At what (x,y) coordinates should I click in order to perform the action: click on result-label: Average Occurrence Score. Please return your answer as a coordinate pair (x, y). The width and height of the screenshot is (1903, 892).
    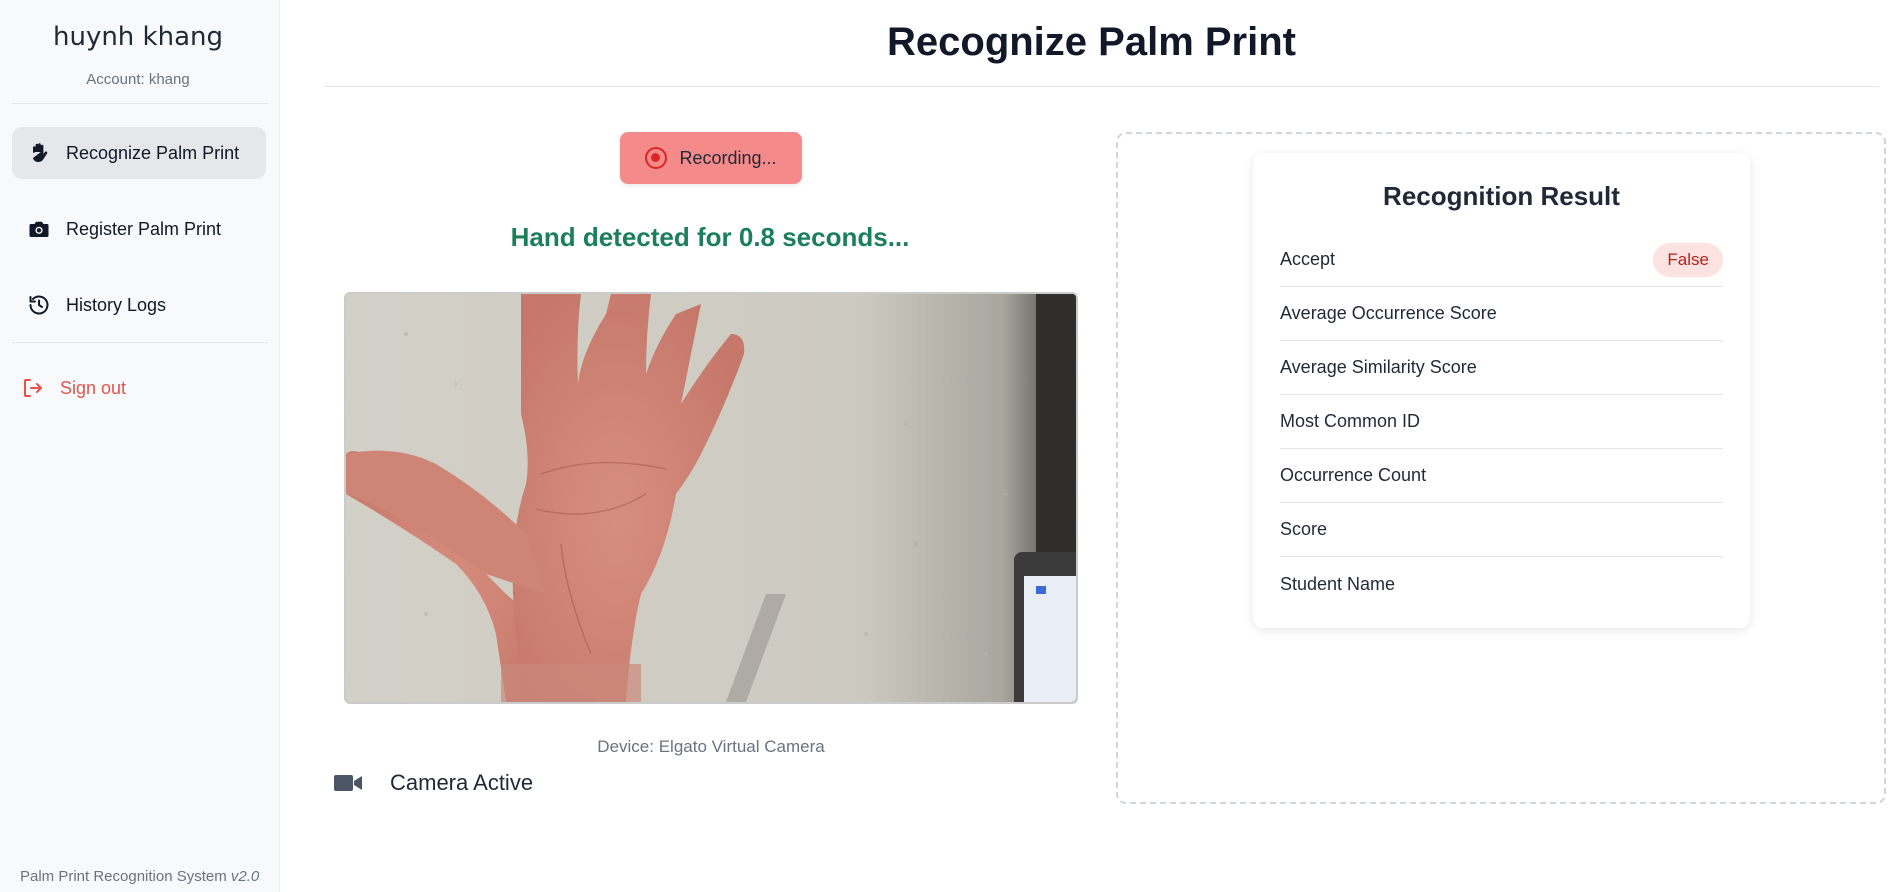
    Looking at the image, I should click on (1388, 313).